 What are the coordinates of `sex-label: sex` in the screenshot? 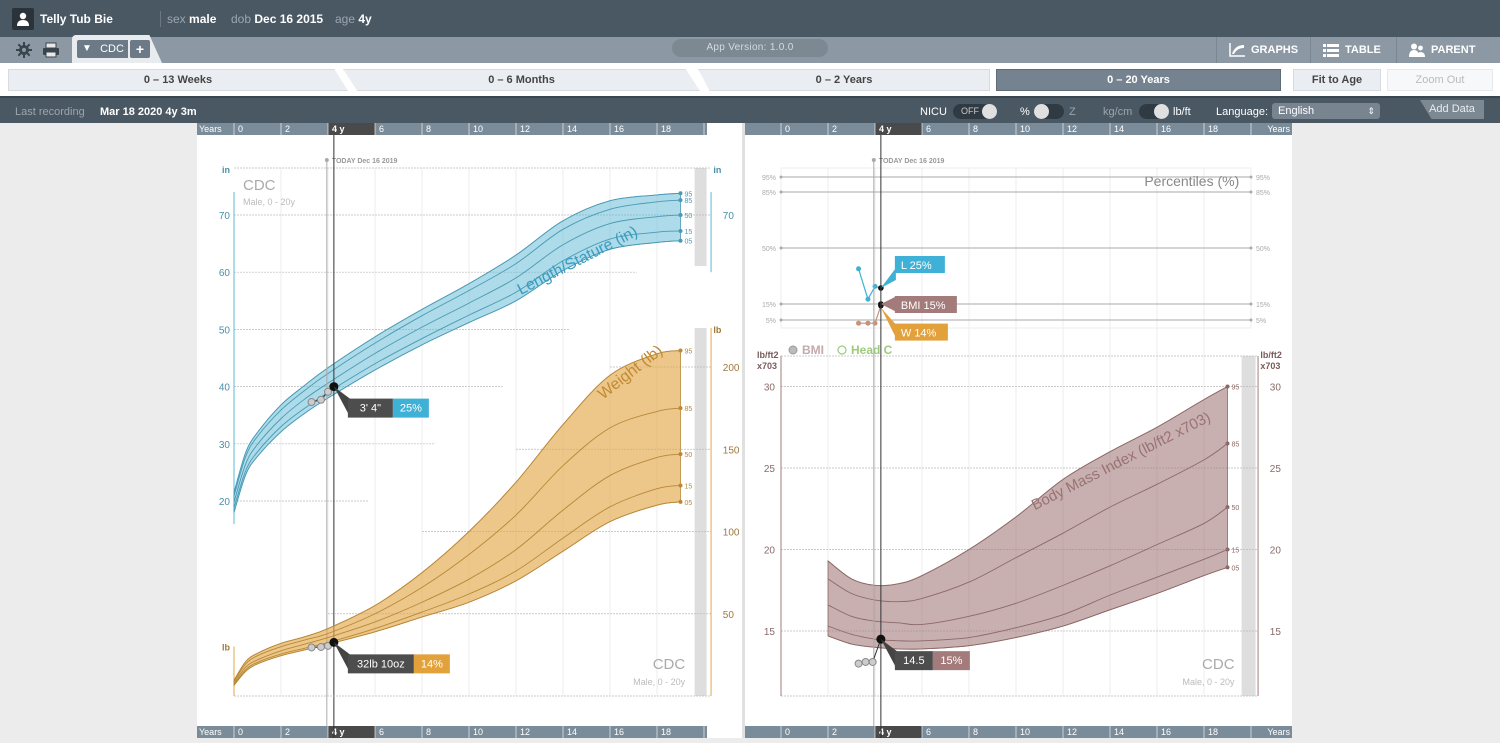 It's located at (176, 19).